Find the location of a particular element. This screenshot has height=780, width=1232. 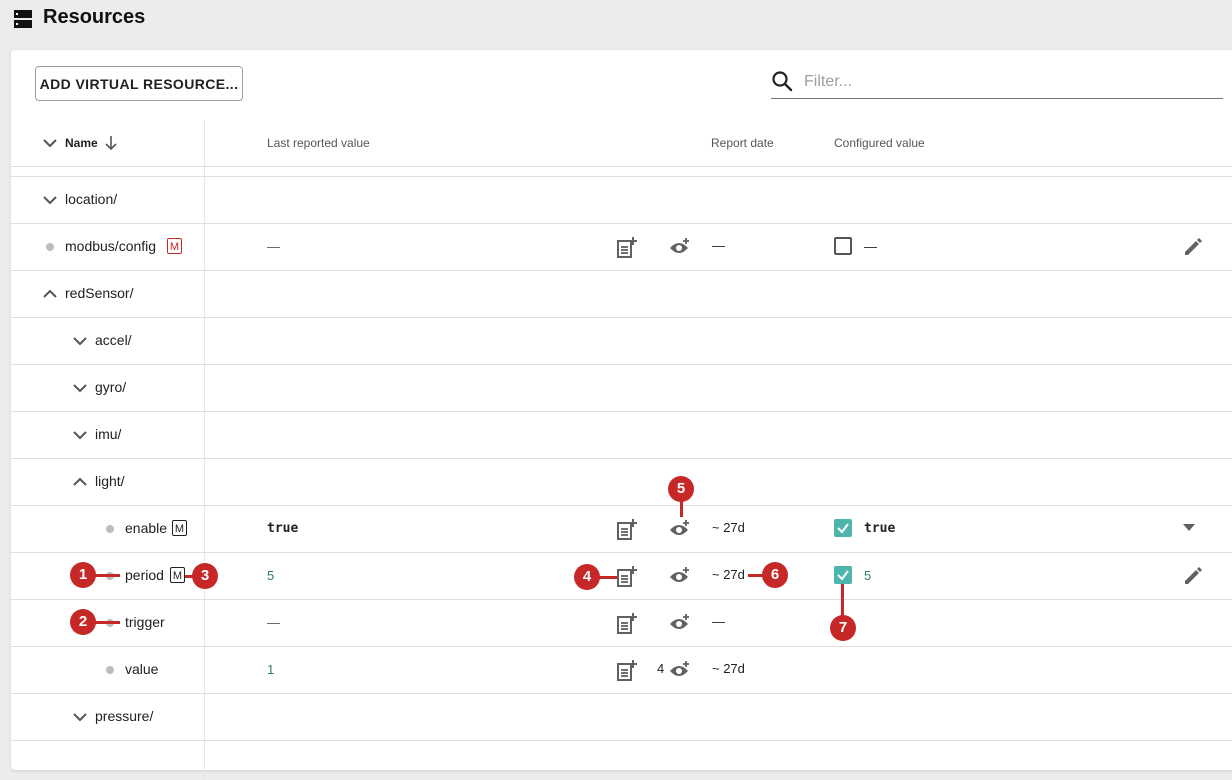

table-row: accel/ is located at coordinates (621, 341).